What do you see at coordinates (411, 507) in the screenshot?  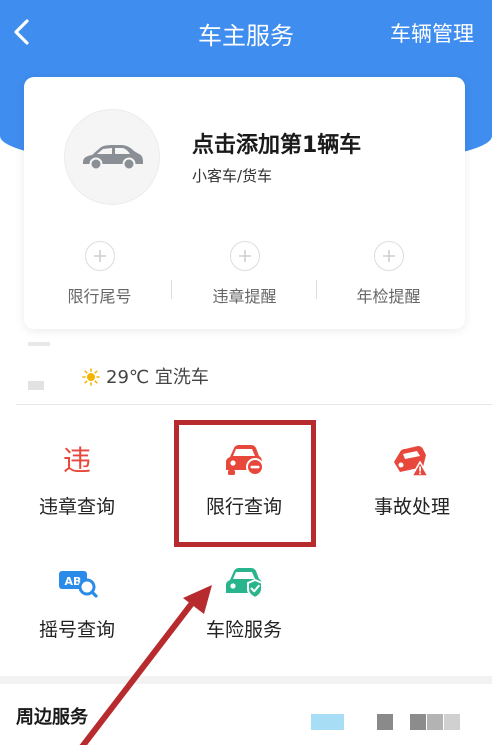 I see `service-label: 事故处理` at bounding box center [411, 507].